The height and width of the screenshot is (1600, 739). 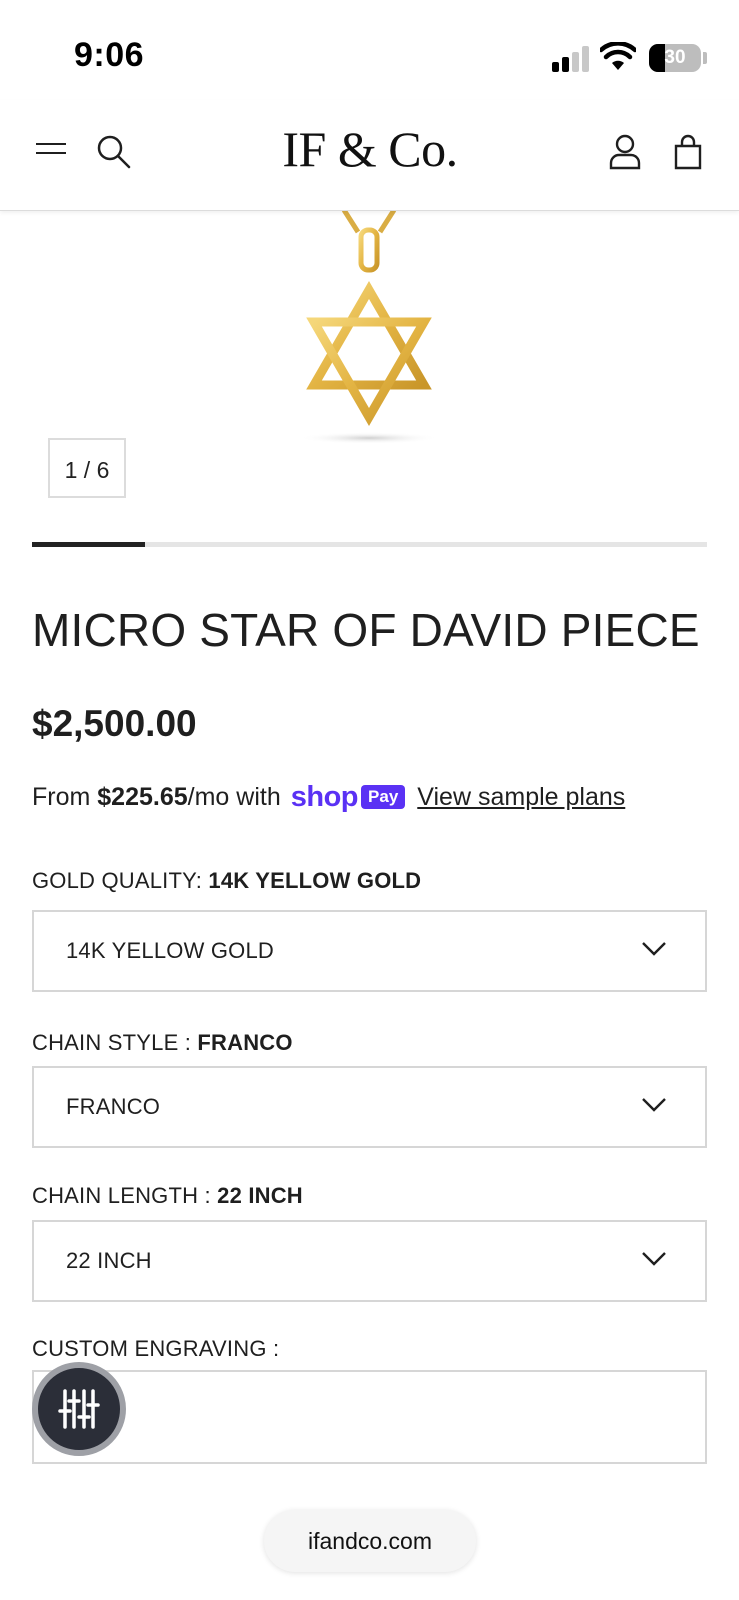 What do you see at coordinates (113, 1106) in the screenshot?
I see `chain-style-value: FRANCO` at bounding box center [113, 1106].